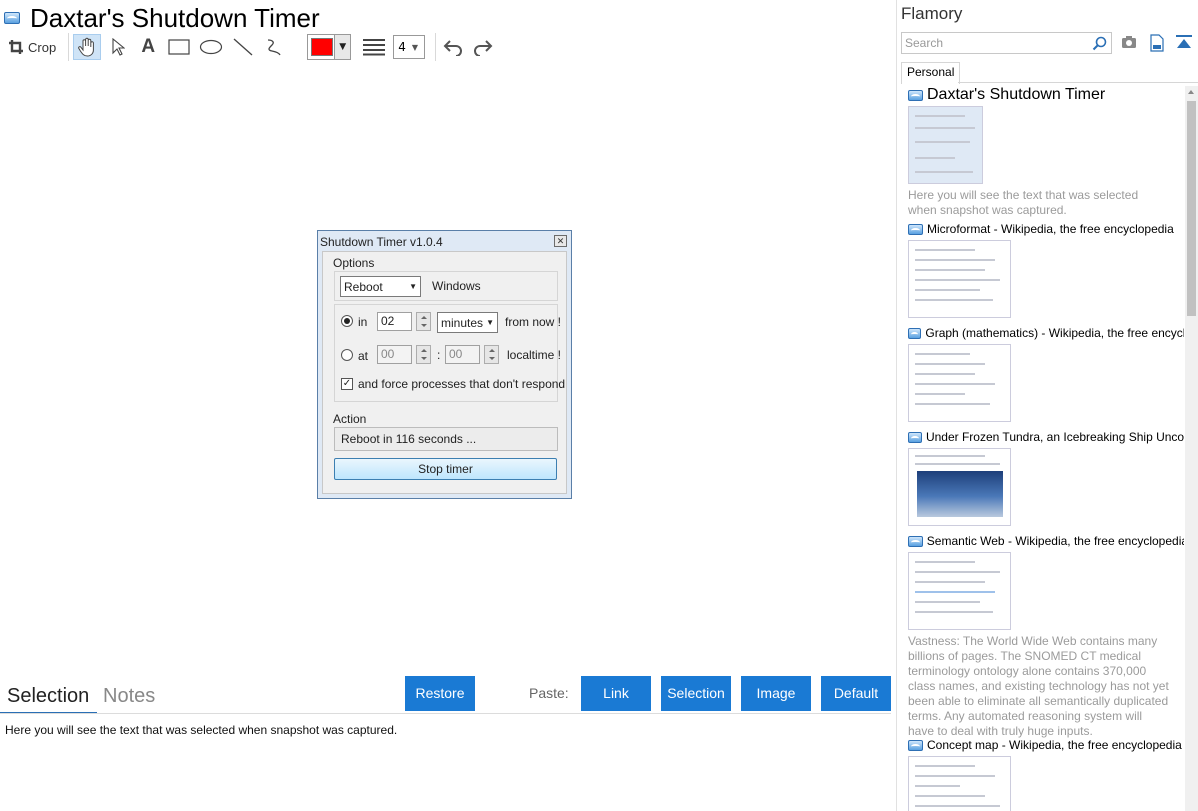 Image resolution: width=1198 pixels, height=811 pixels. I want to click on undo-icon, so click(453, 48).